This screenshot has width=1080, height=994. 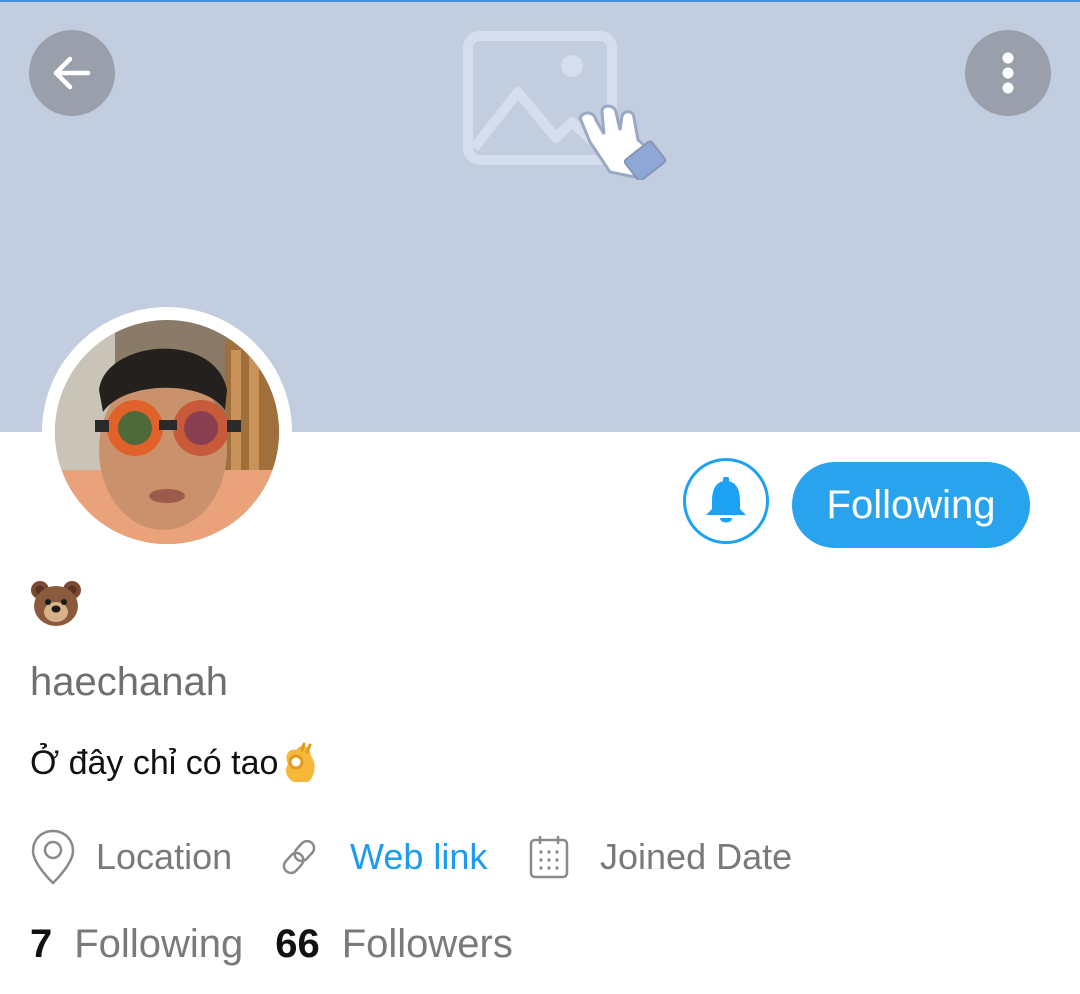 I want to click on more-options-button, so click(x=1008, y=73).